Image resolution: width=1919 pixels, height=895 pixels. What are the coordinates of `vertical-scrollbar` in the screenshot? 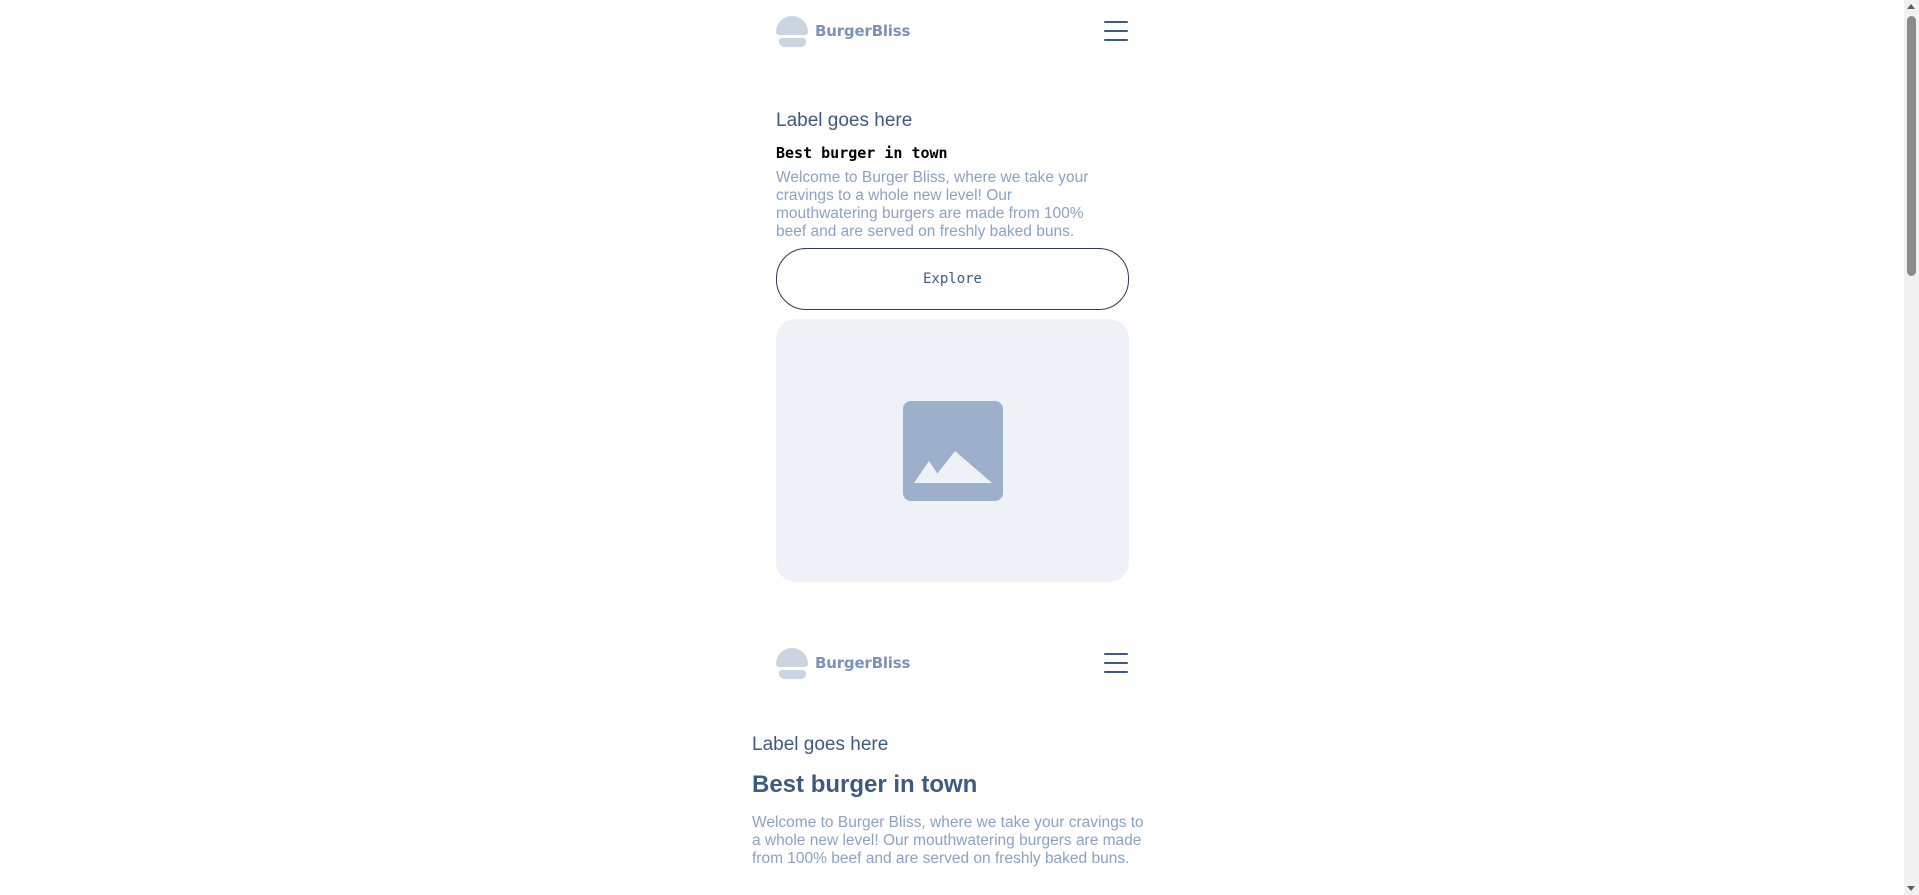 It's located at (1911, 447).